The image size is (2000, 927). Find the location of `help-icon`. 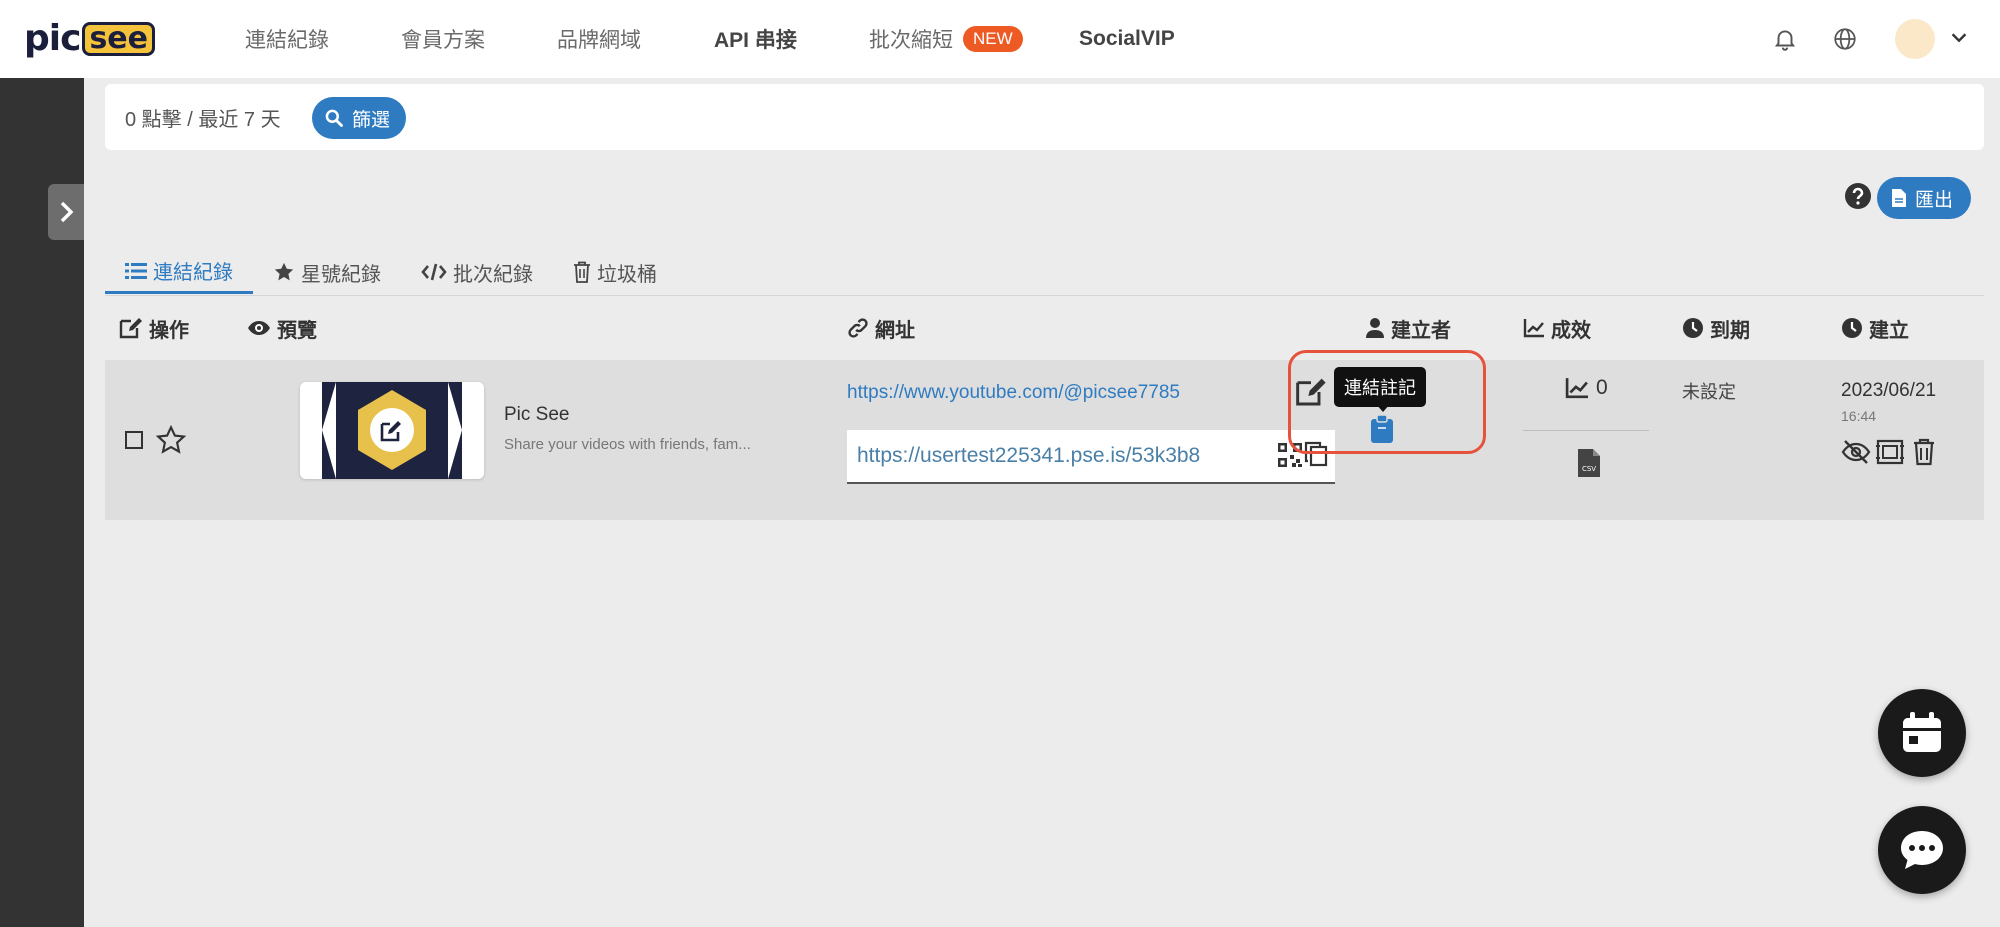

help-icon is located at coordinates (1858, 196).